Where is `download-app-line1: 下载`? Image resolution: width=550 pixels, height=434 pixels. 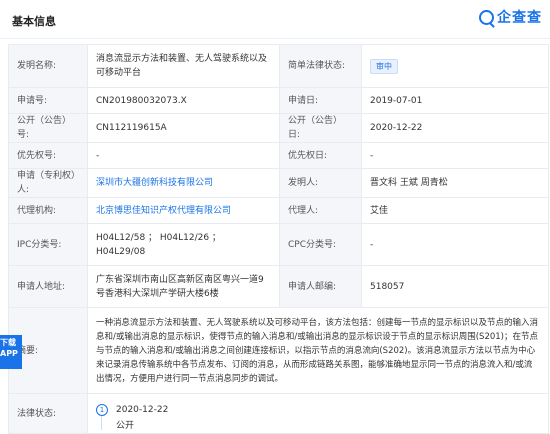
download-app-line1: 下载 is located at coordinates (8, 342).